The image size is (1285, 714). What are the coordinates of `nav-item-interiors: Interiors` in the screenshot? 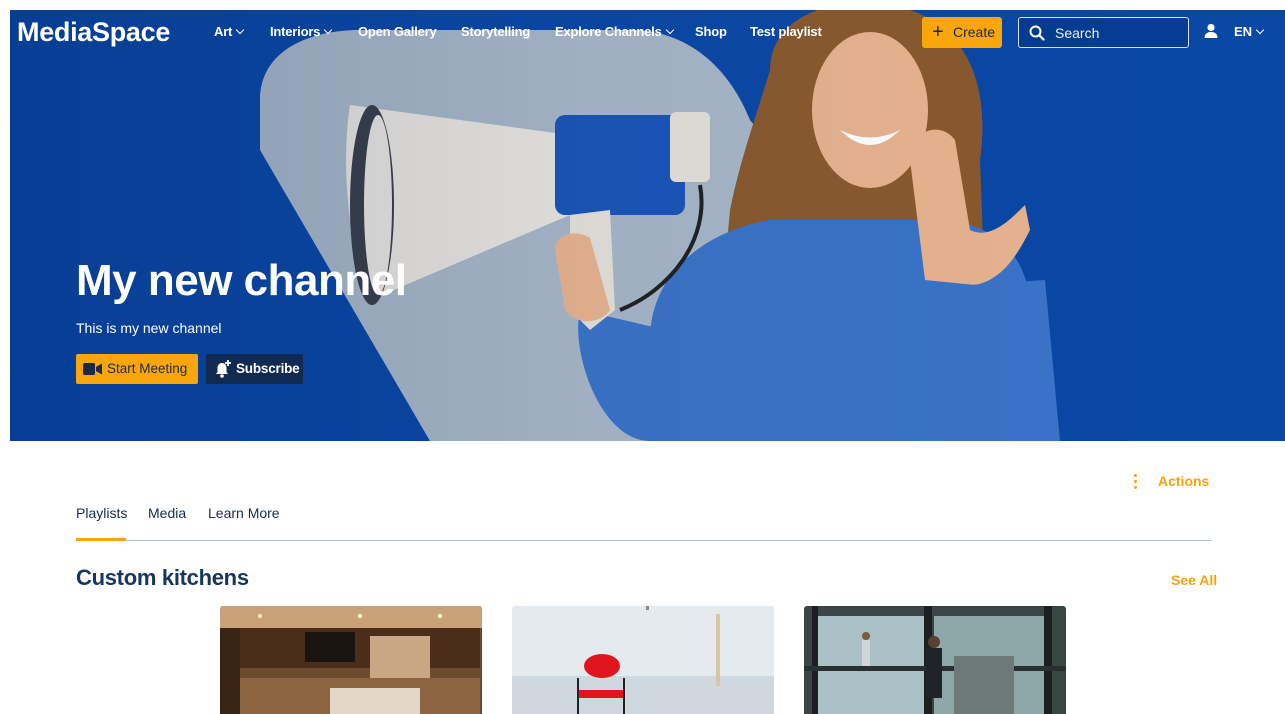 It's located at (301, 31).